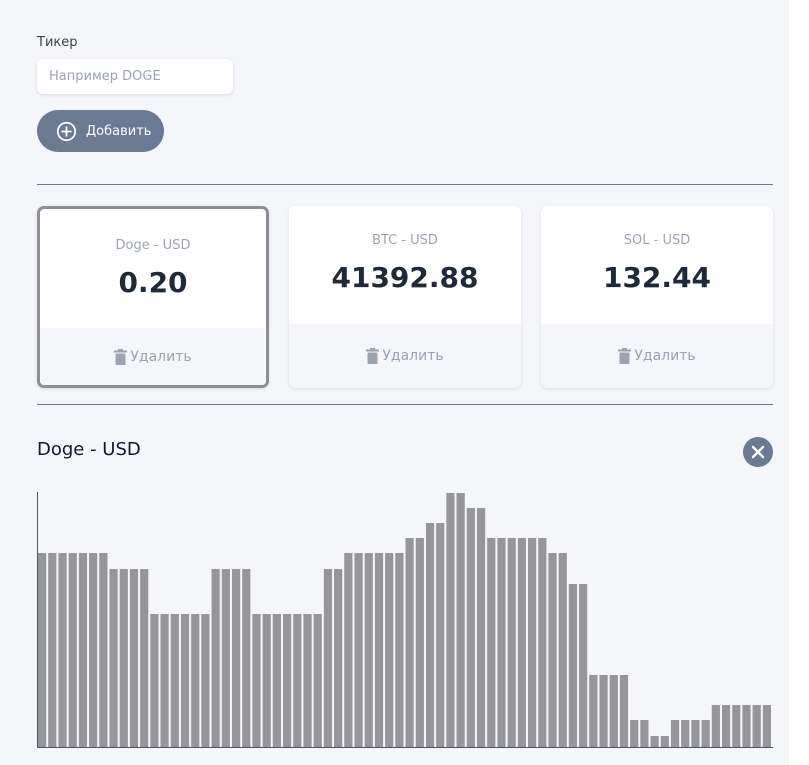 This screenshot has height=765, width=809. I want to click on ticker-card-name: Doge - USD, so click(153, 245).